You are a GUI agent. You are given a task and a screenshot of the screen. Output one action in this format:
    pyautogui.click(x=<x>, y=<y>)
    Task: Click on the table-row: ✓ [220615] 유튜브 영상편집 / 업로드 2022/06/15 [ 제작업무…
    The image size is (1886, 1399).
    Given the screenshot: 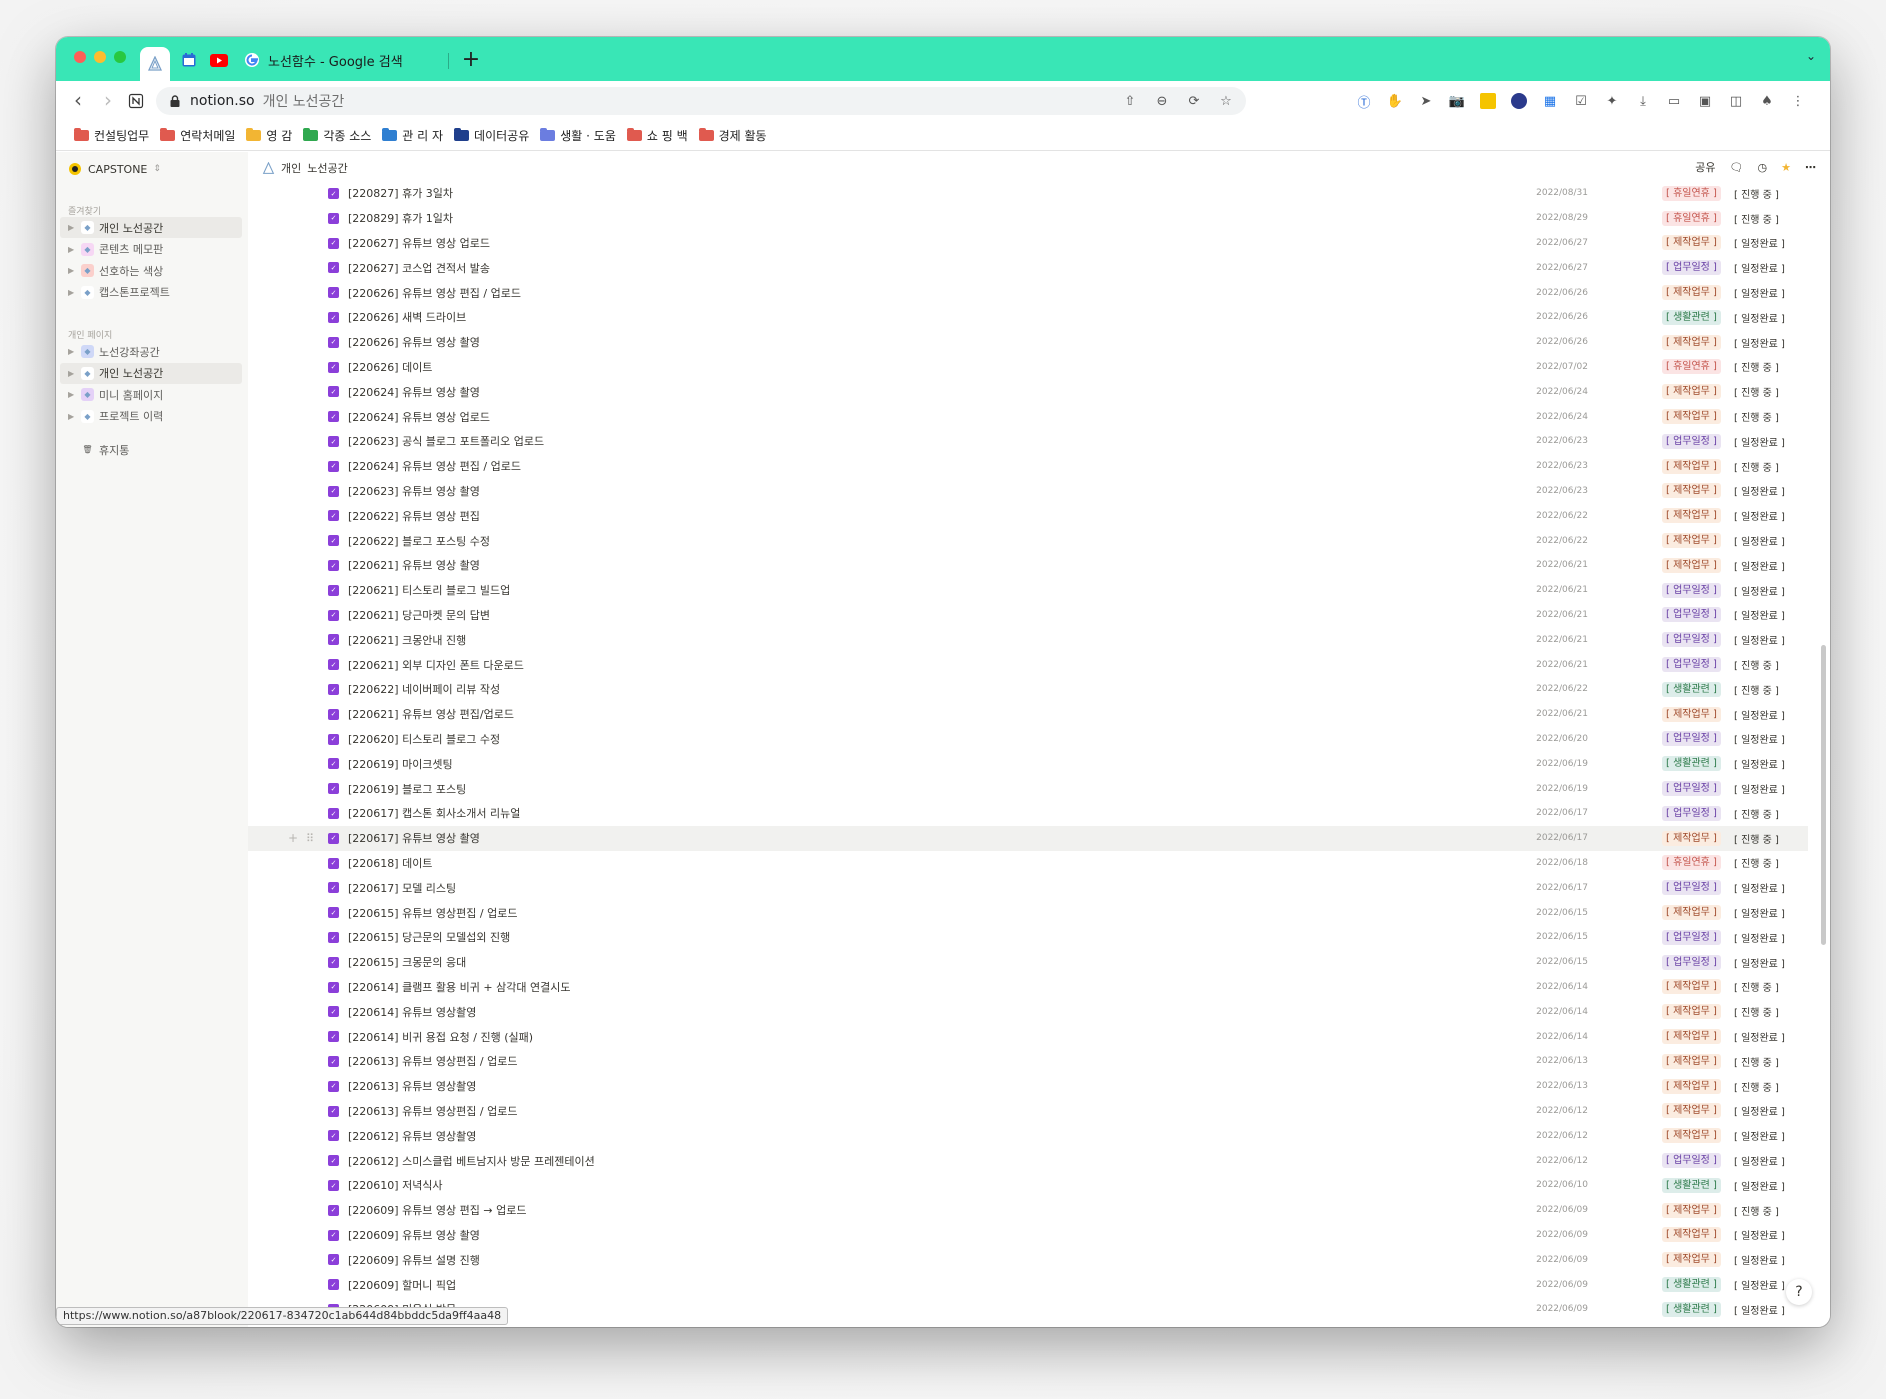 What is the action you would take?
    pyautogui.click(x=1028, y=912)
    